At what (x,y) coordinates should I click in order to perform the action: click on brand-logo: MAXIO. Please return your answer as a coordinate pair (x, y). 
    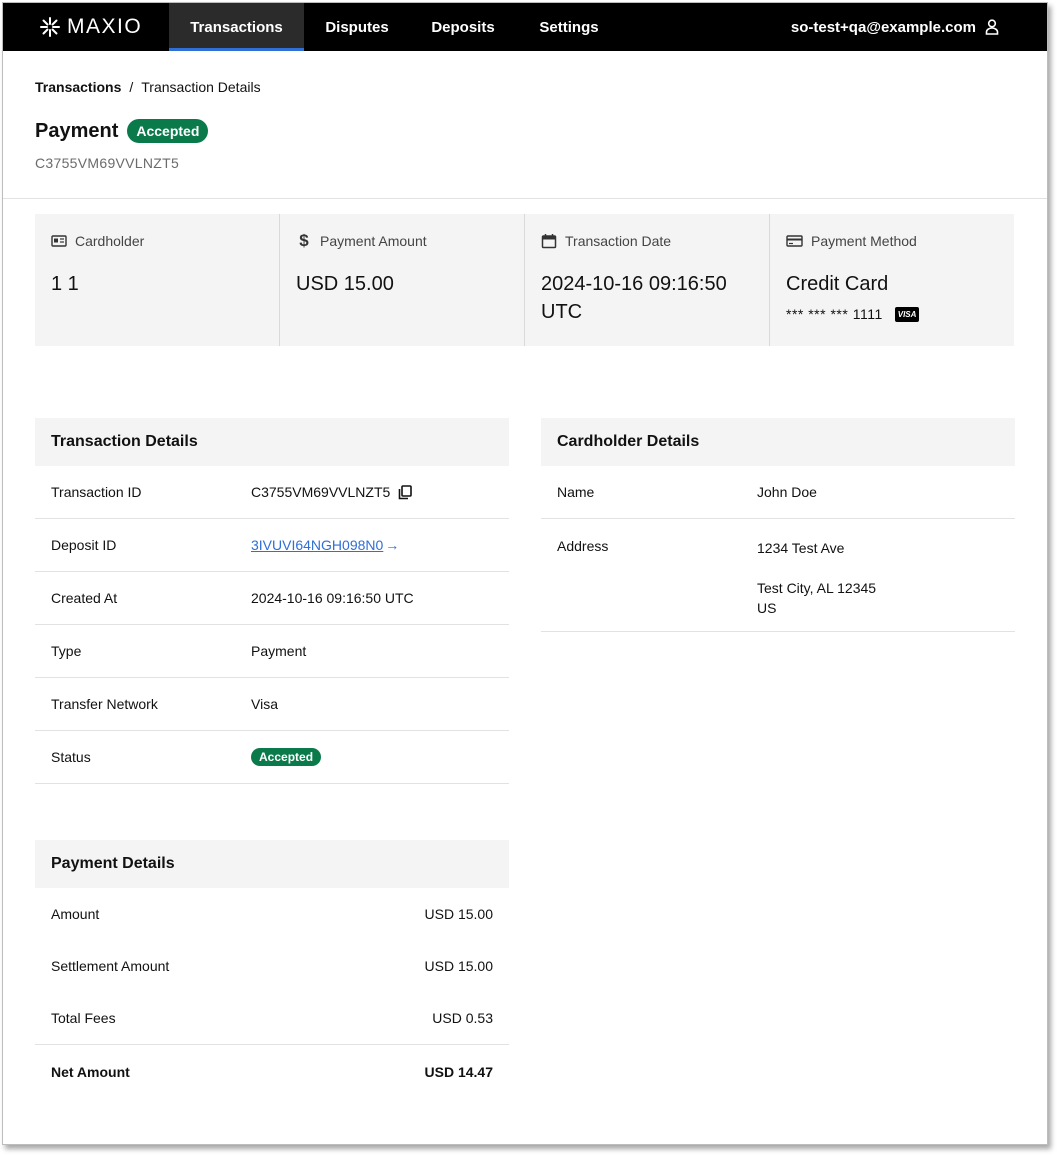
    Looking at the image, I should click on (90, 27).